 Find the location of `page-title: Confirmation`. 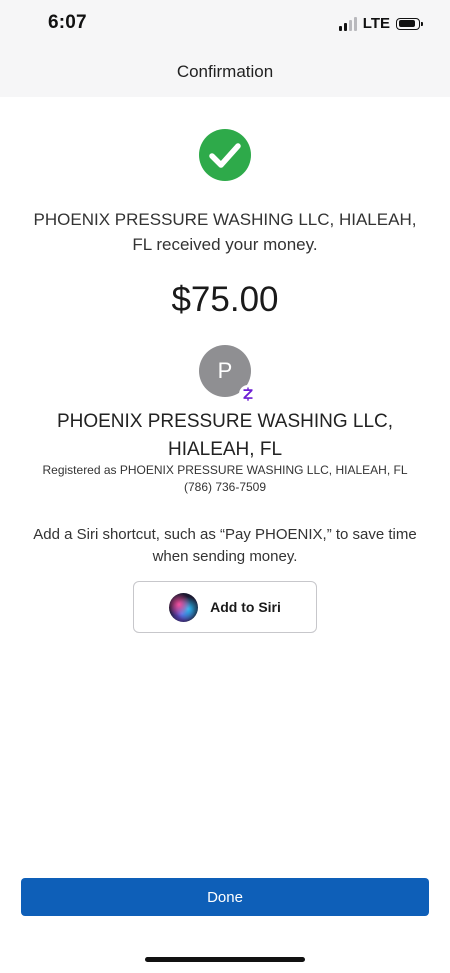

page-title: Confirmation is located at coordinates (225, 71).